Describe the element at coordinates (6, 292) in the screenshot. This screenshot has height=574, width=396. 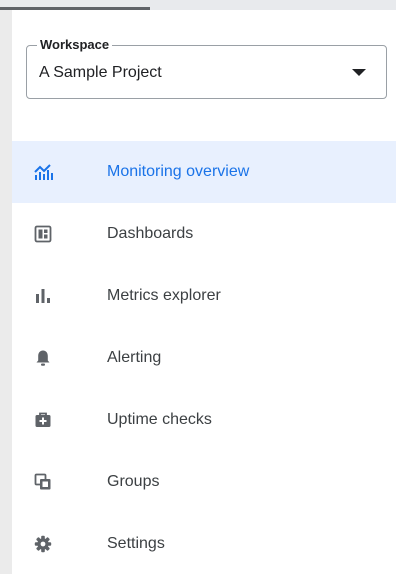
I see `left-rail` at that location.